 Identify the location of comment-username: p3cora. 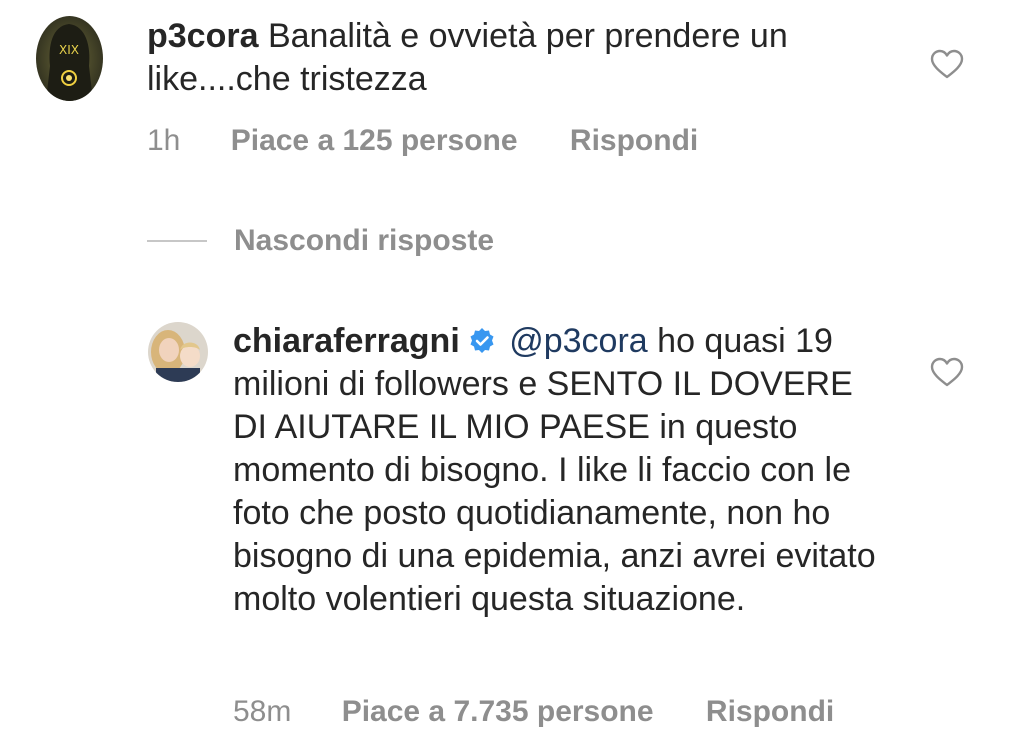
(203, 36).